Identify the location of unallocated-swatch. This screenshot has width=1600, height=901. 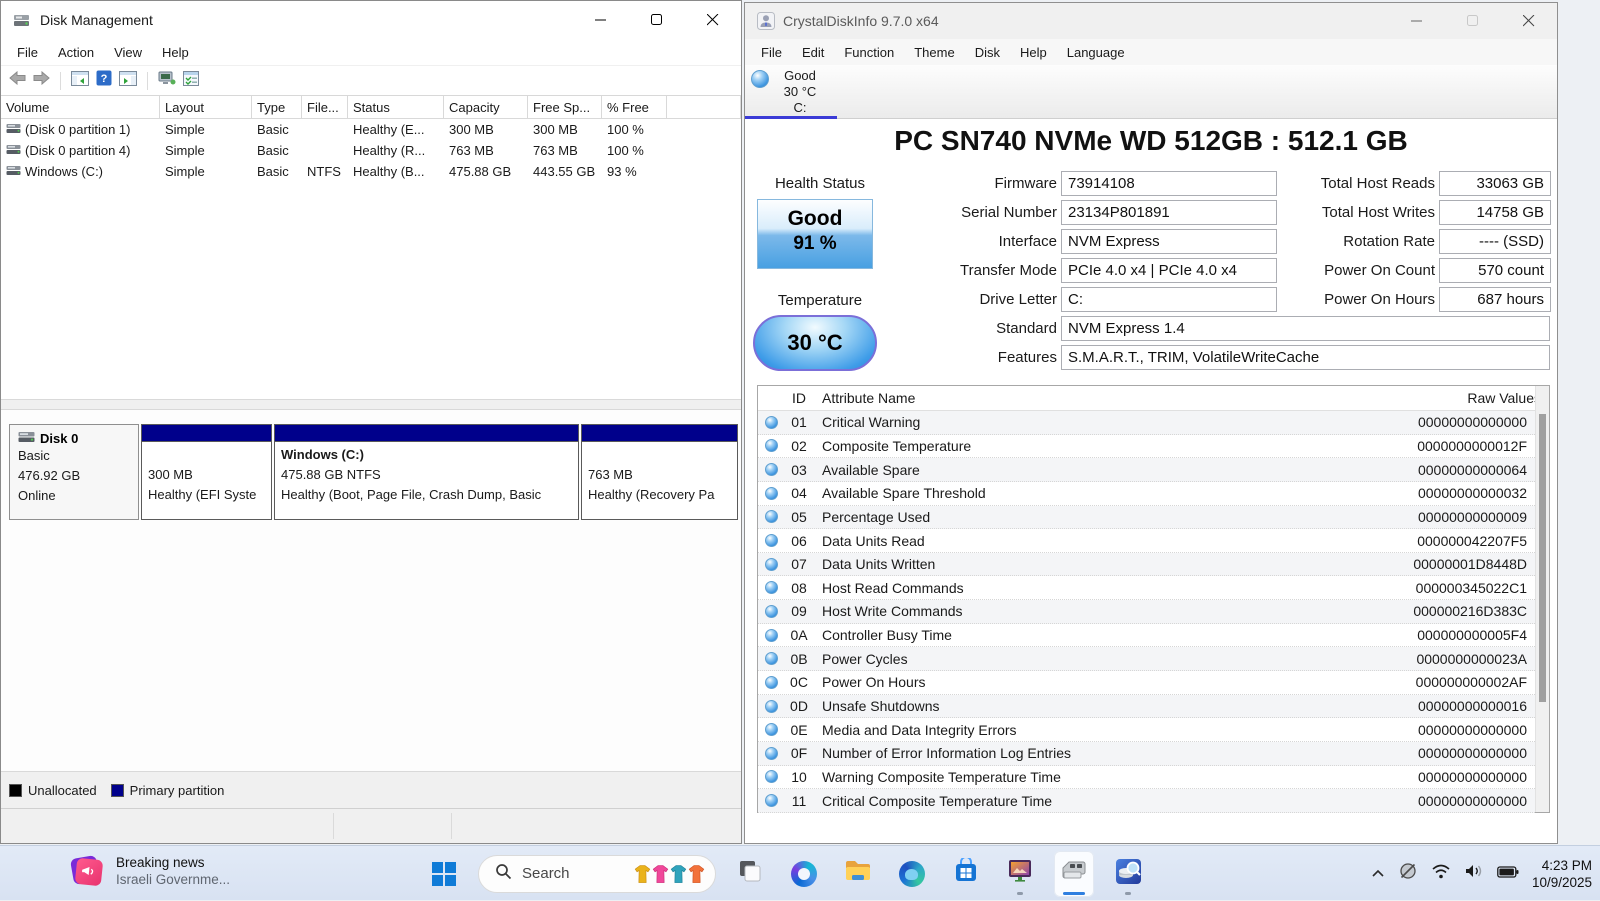
(15, 790).